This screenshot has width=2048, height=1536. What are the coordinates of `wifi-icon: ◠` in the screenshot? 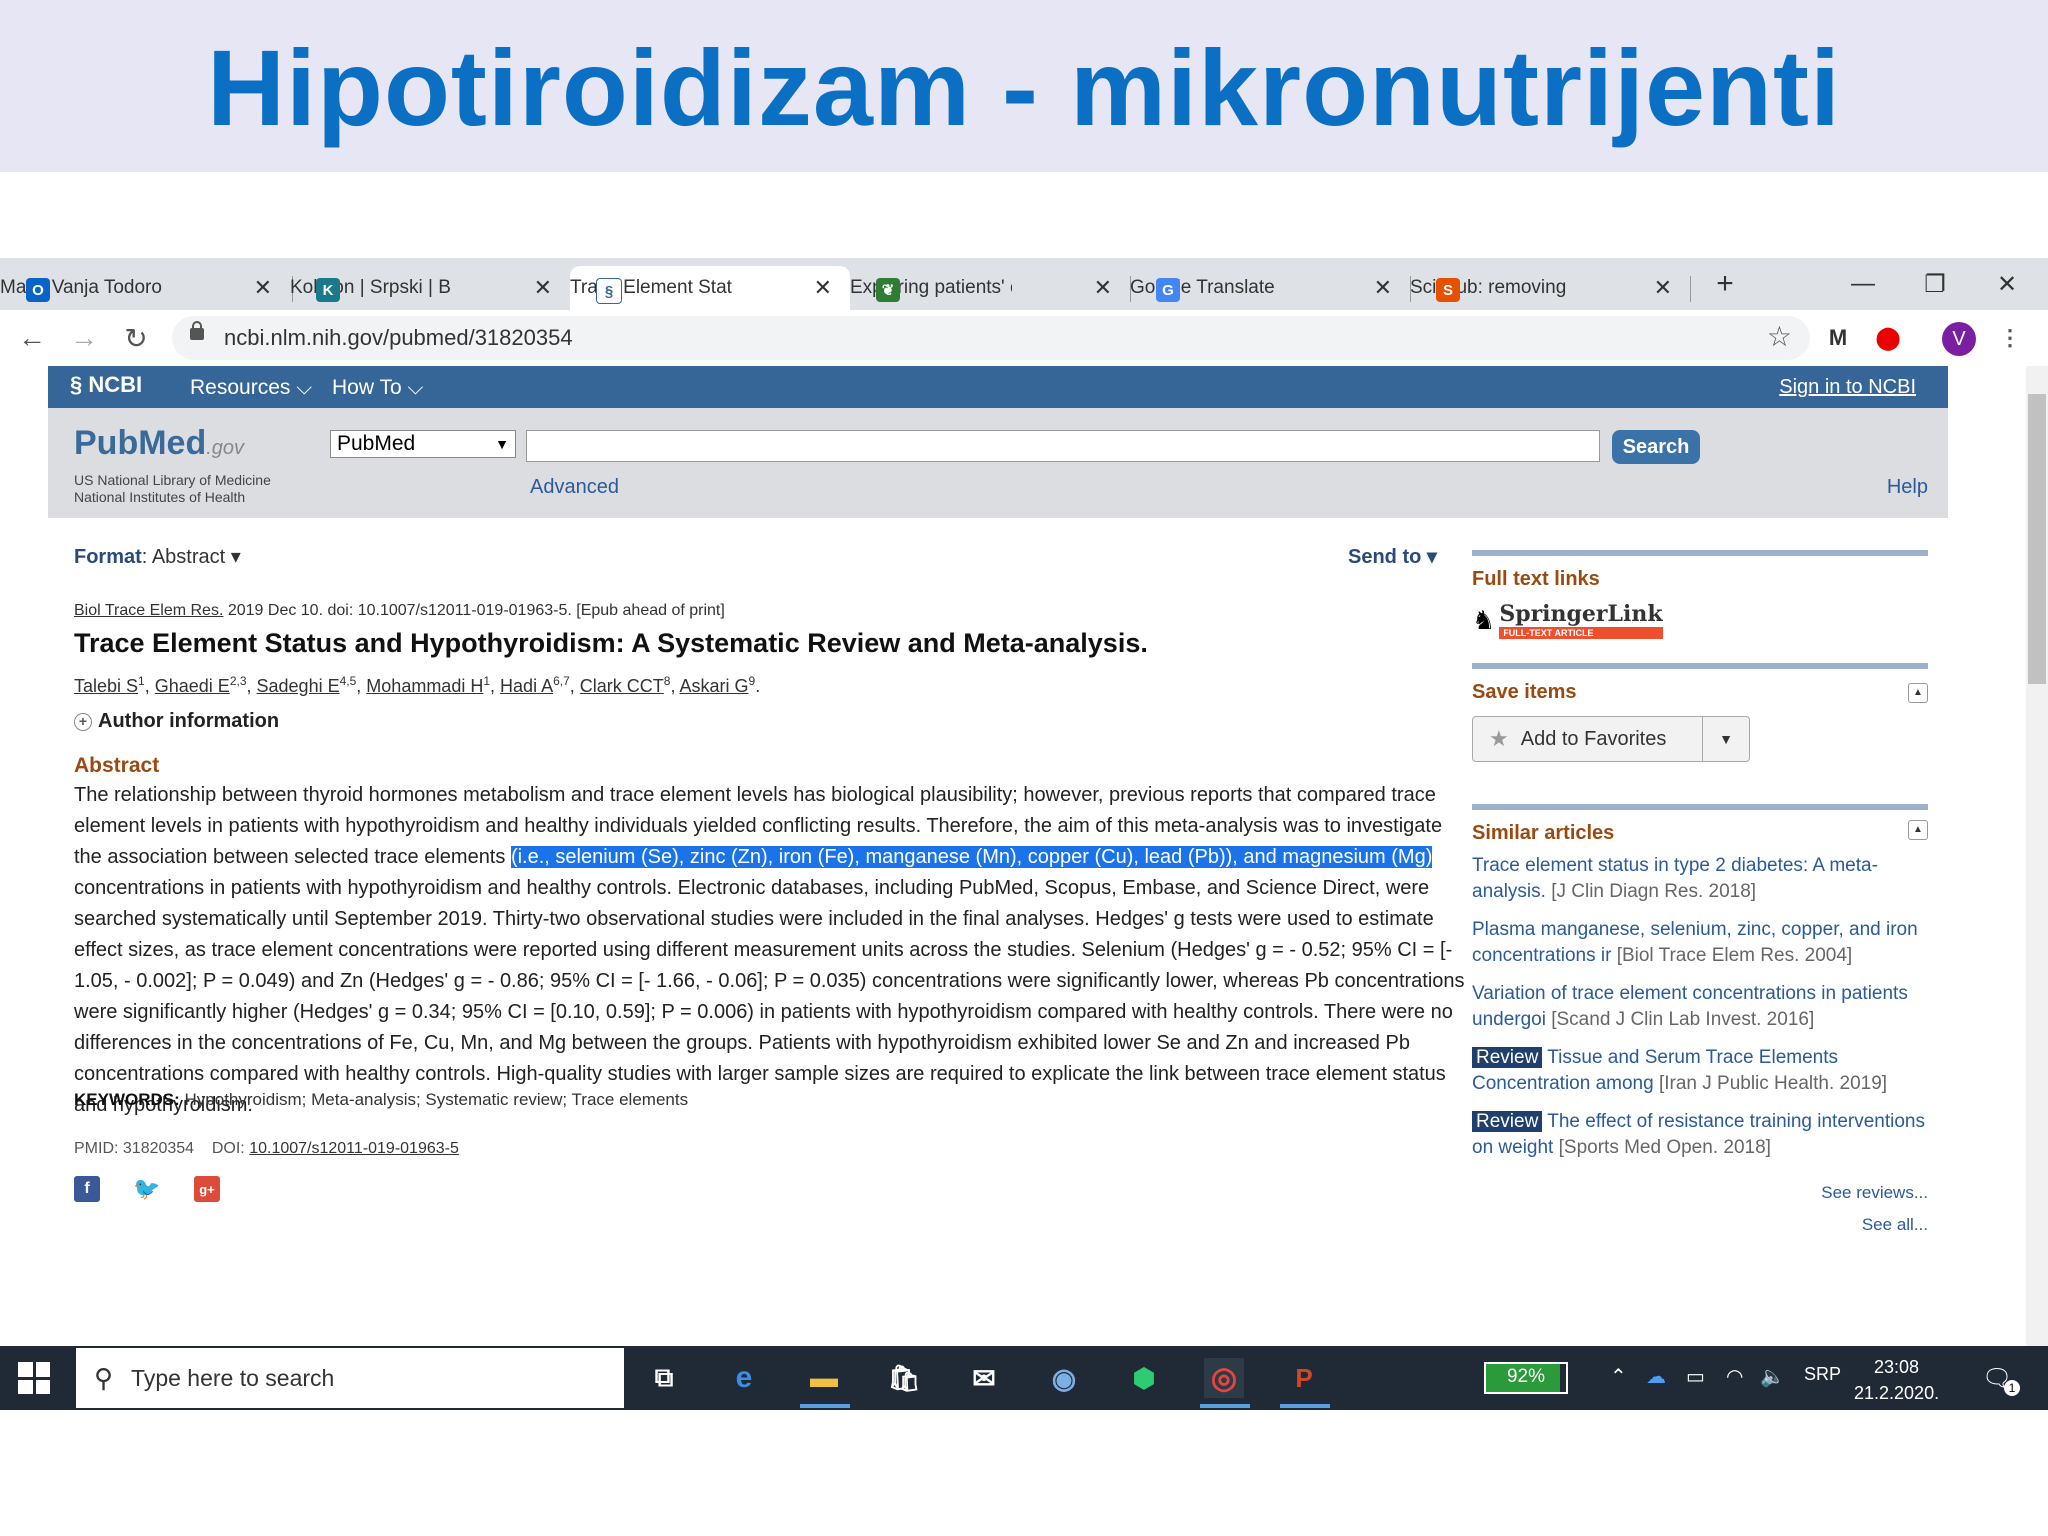 It's located at (1734, 1376).